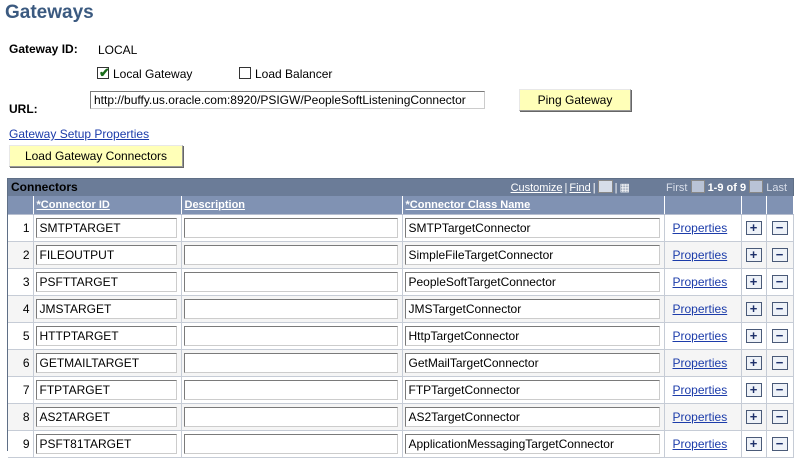  I want to click on page-title: Gateways, so click(49, 12).